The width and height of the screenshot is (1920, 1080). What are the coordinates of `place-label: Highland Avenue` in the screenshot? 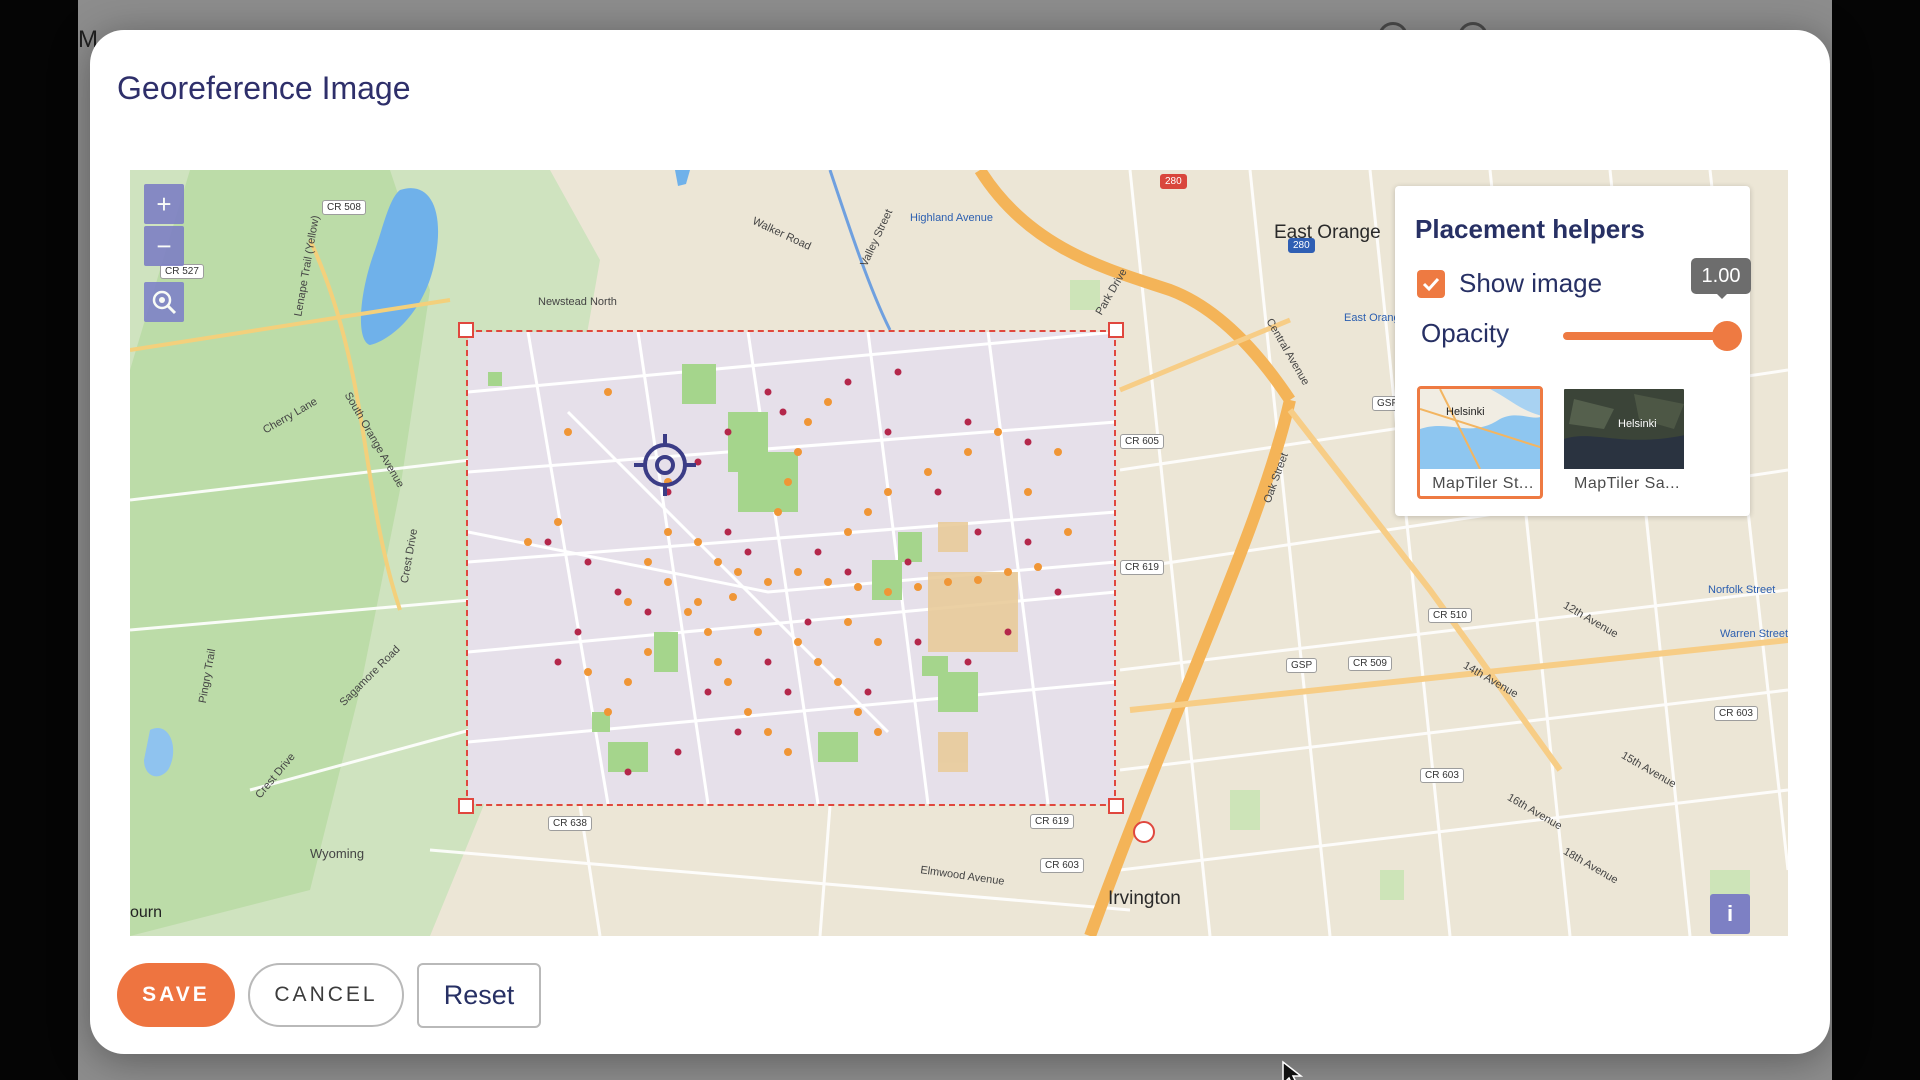 It's located at (951, 218).